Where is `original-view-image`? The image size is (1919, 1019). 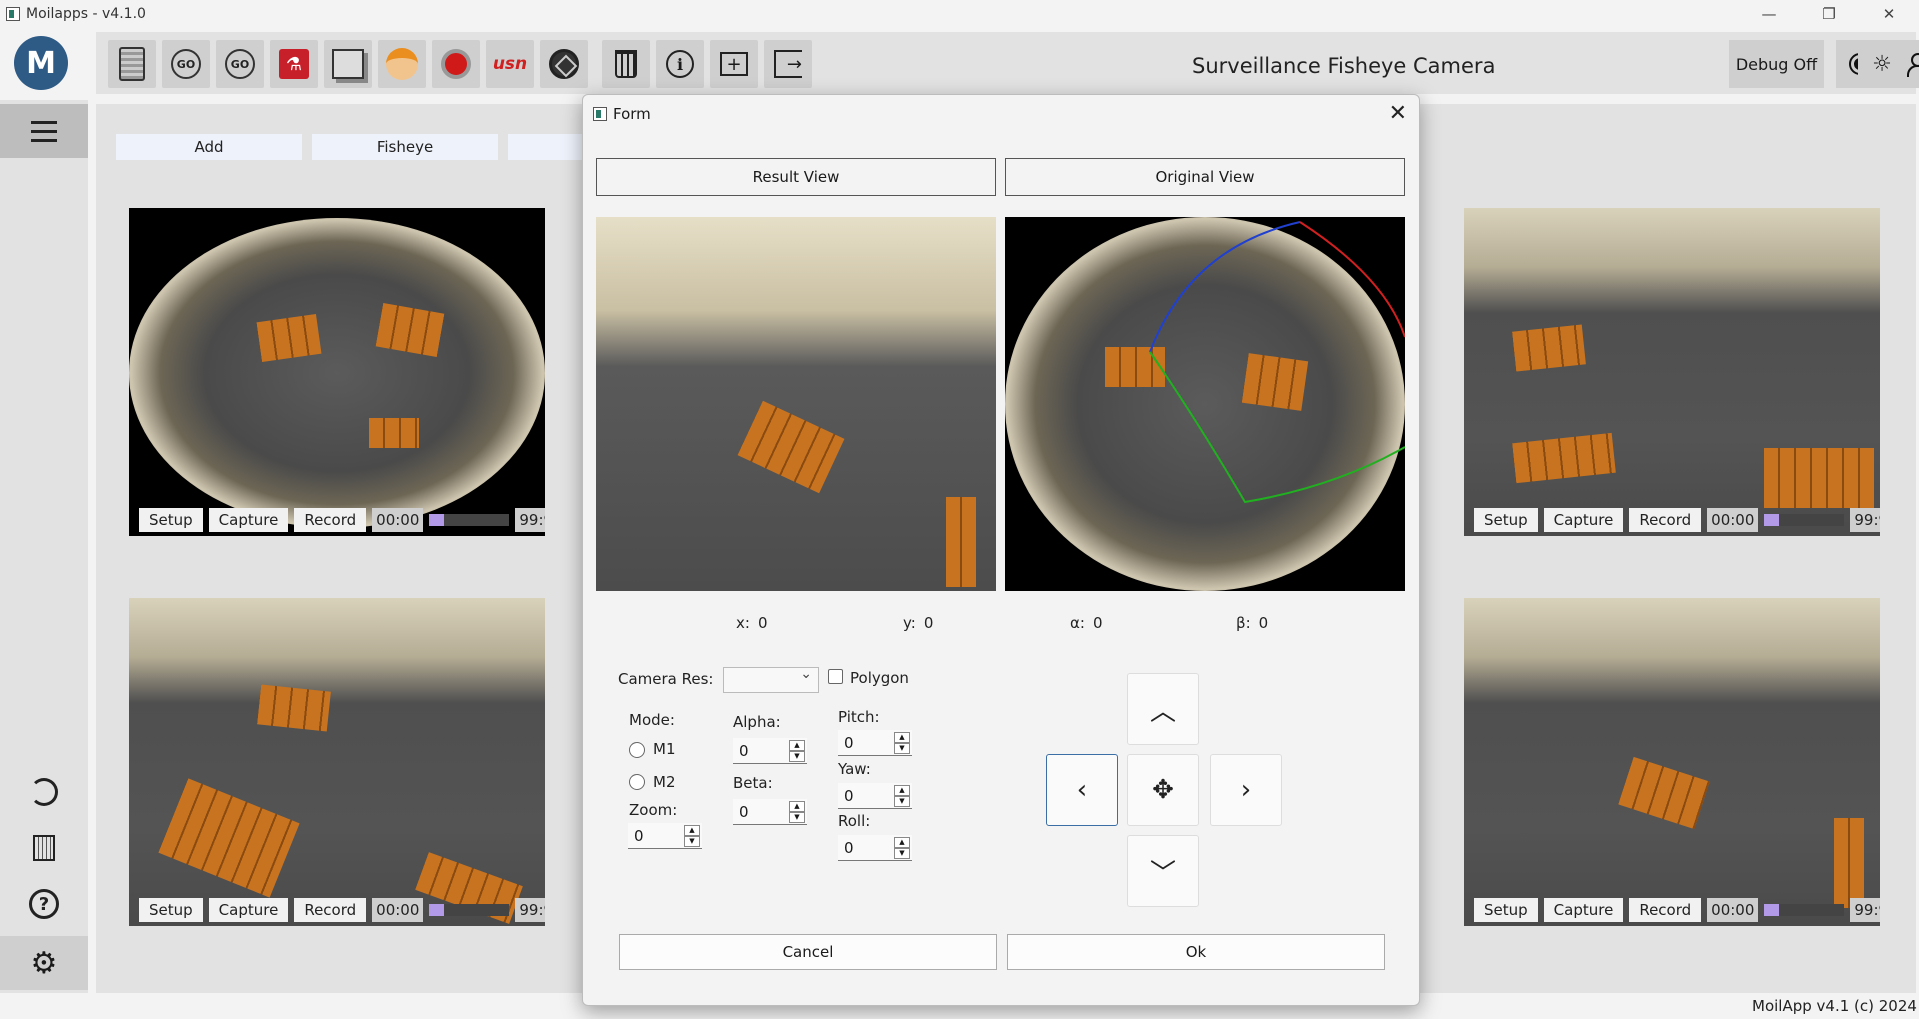
original-view-image is located at coordinates (1205, 404).